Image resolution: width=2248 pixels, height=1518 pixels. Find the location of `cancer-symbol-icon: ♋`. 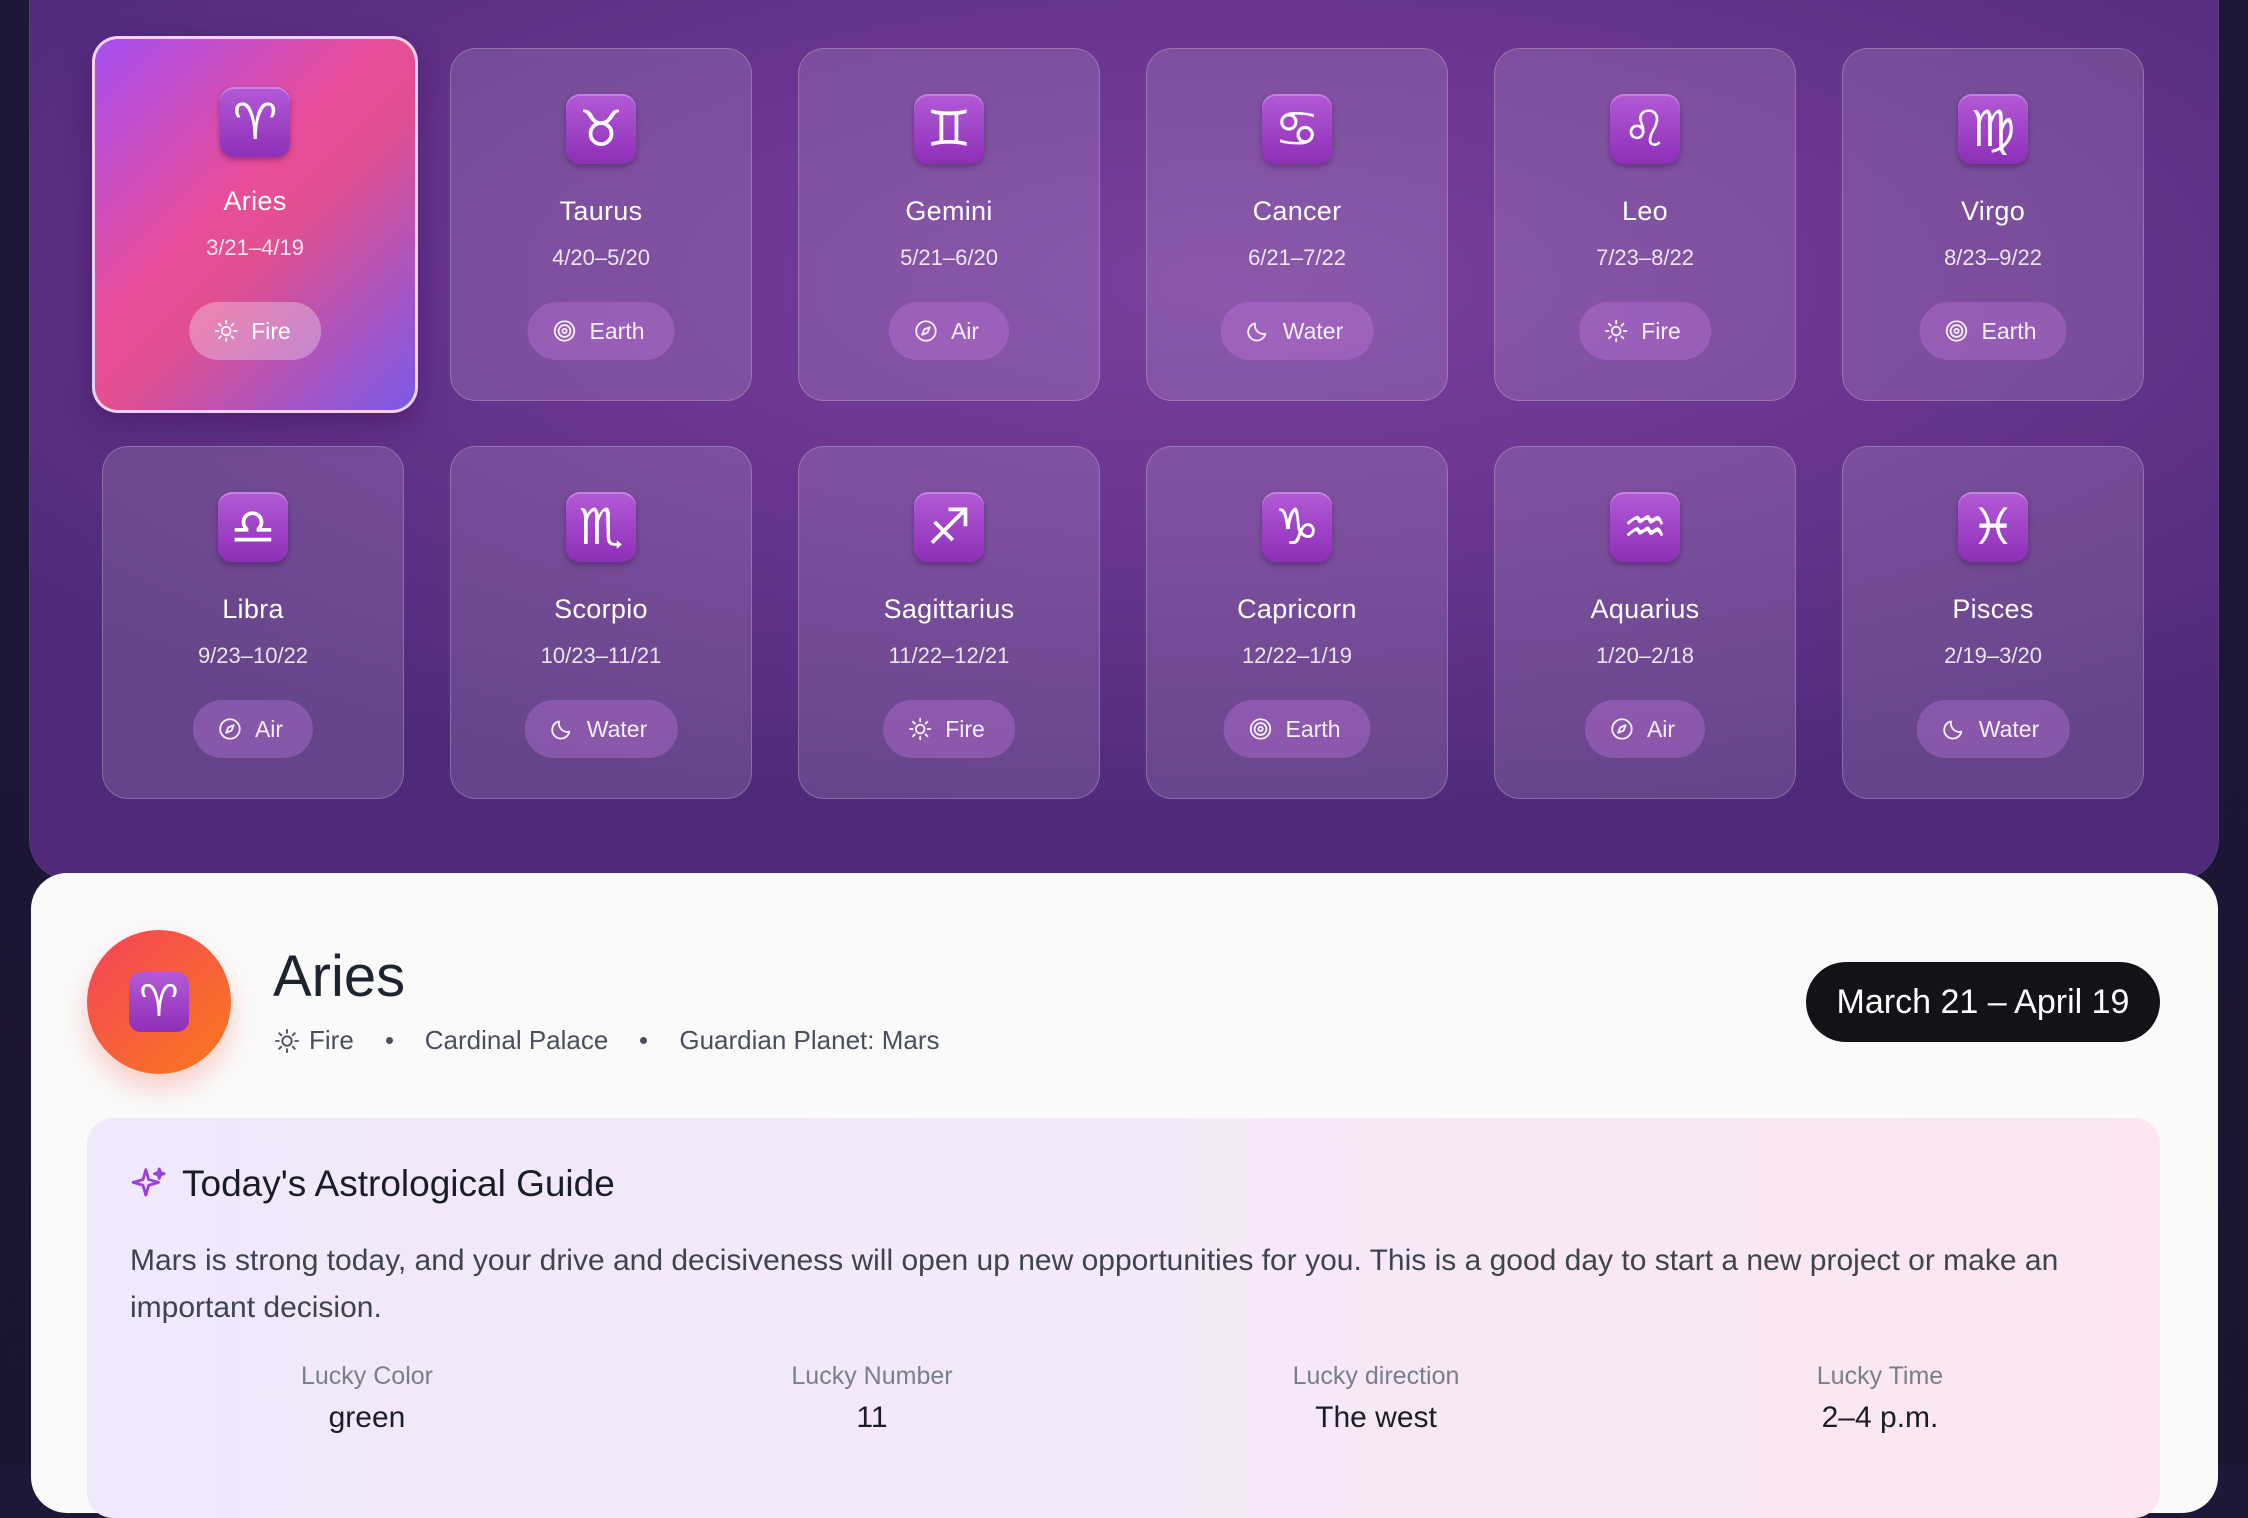

cancer-symbol-icon: ♋ is located at coordinates (1297, 129).